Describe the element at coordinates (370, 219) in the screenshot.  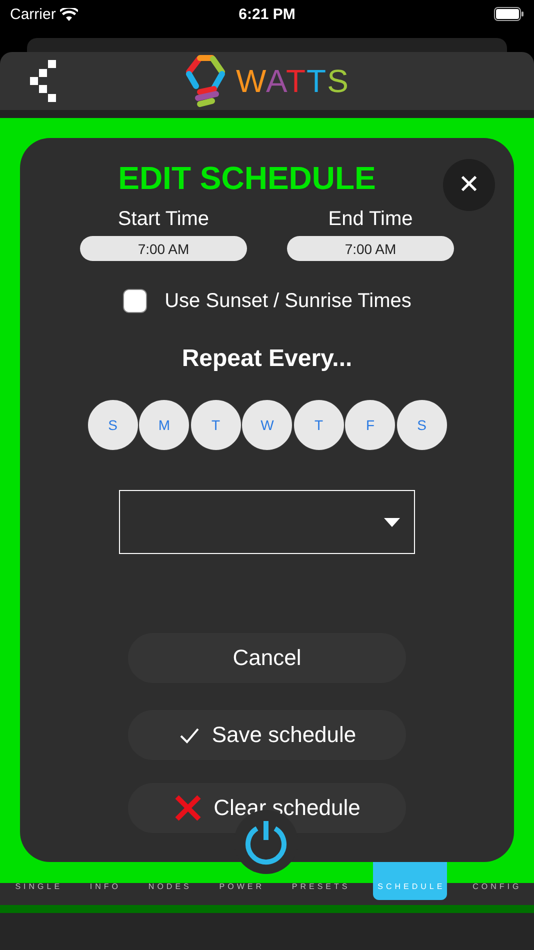
I see `end-time-label: End Time` at that location.